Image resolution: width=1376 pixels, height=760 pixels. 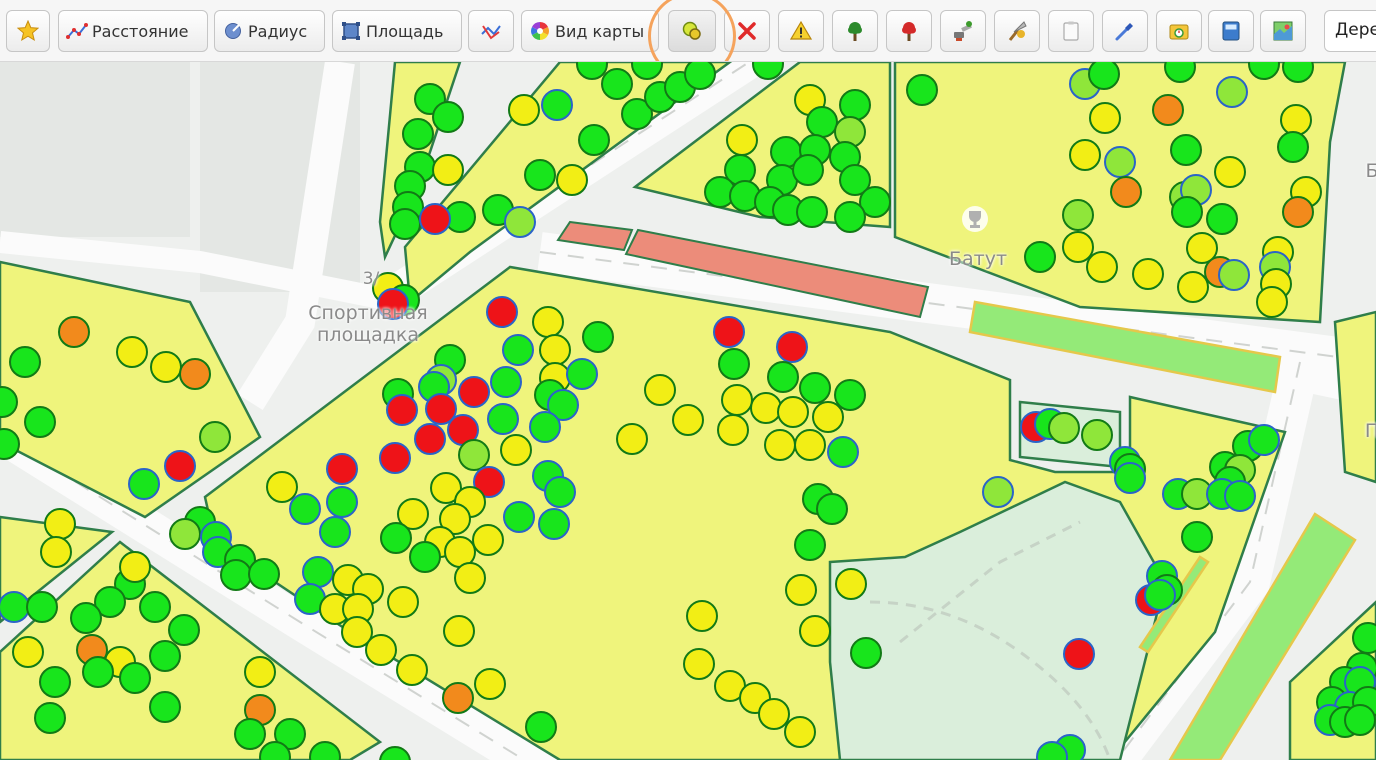 I want to click on radius-button: Радиус, so click(x=269, y=31).